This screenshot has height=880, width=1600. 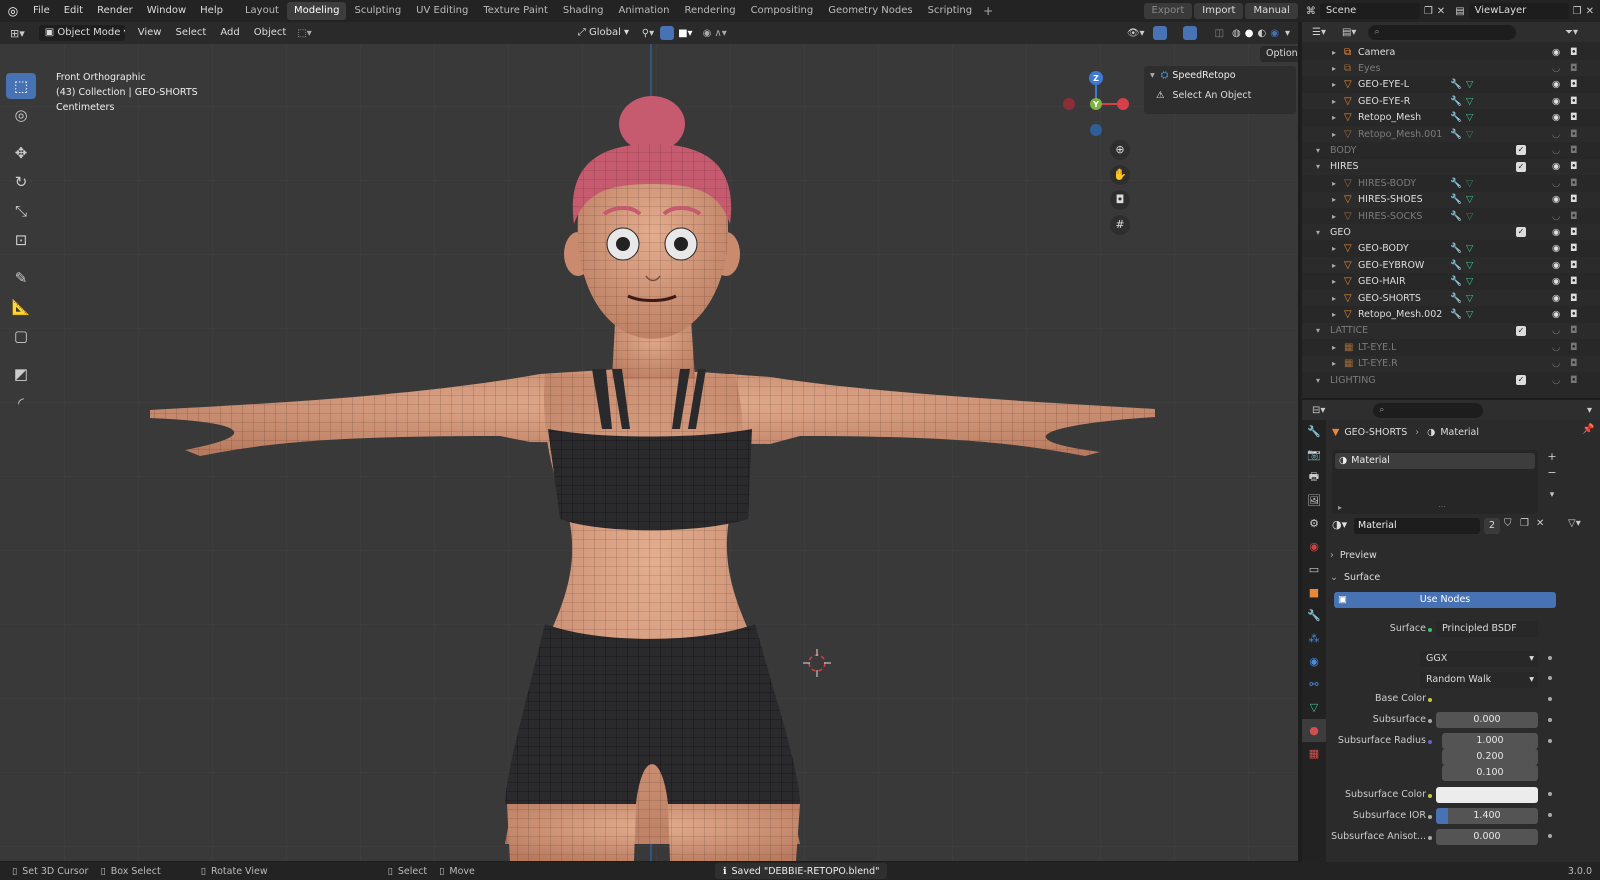 I want to click on snap-target-icon: ■▾, so click(x=685, y=33).